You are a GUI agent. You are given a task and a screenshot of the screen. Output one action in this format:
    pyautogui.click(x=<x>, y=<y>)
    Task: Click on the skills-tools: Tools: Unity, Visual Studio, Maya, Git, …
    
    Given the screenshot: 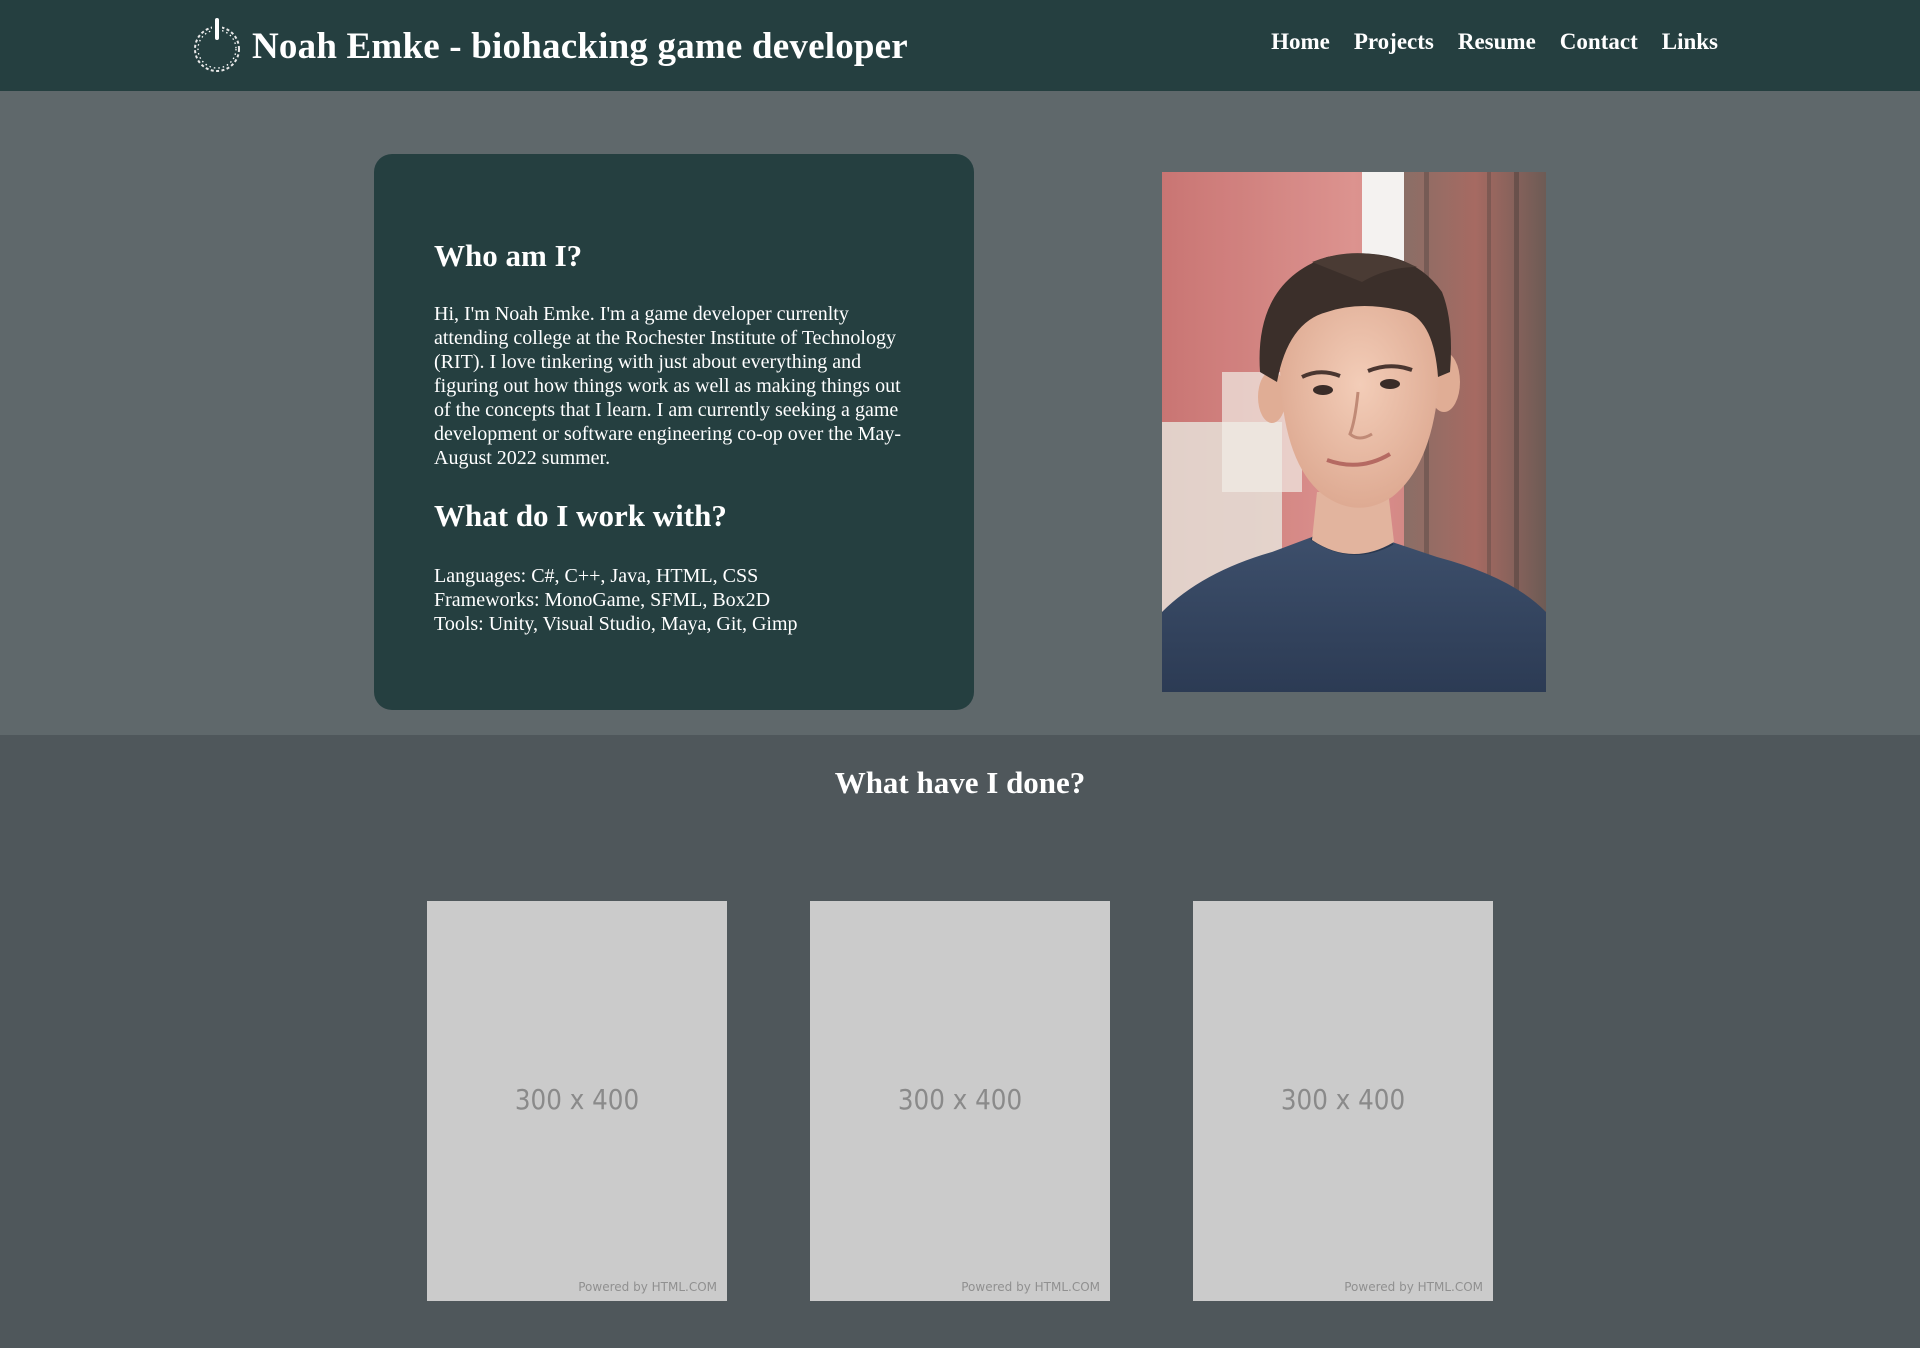 What is the action you would take?
    pyautogui.click(x=616, y=624)
    